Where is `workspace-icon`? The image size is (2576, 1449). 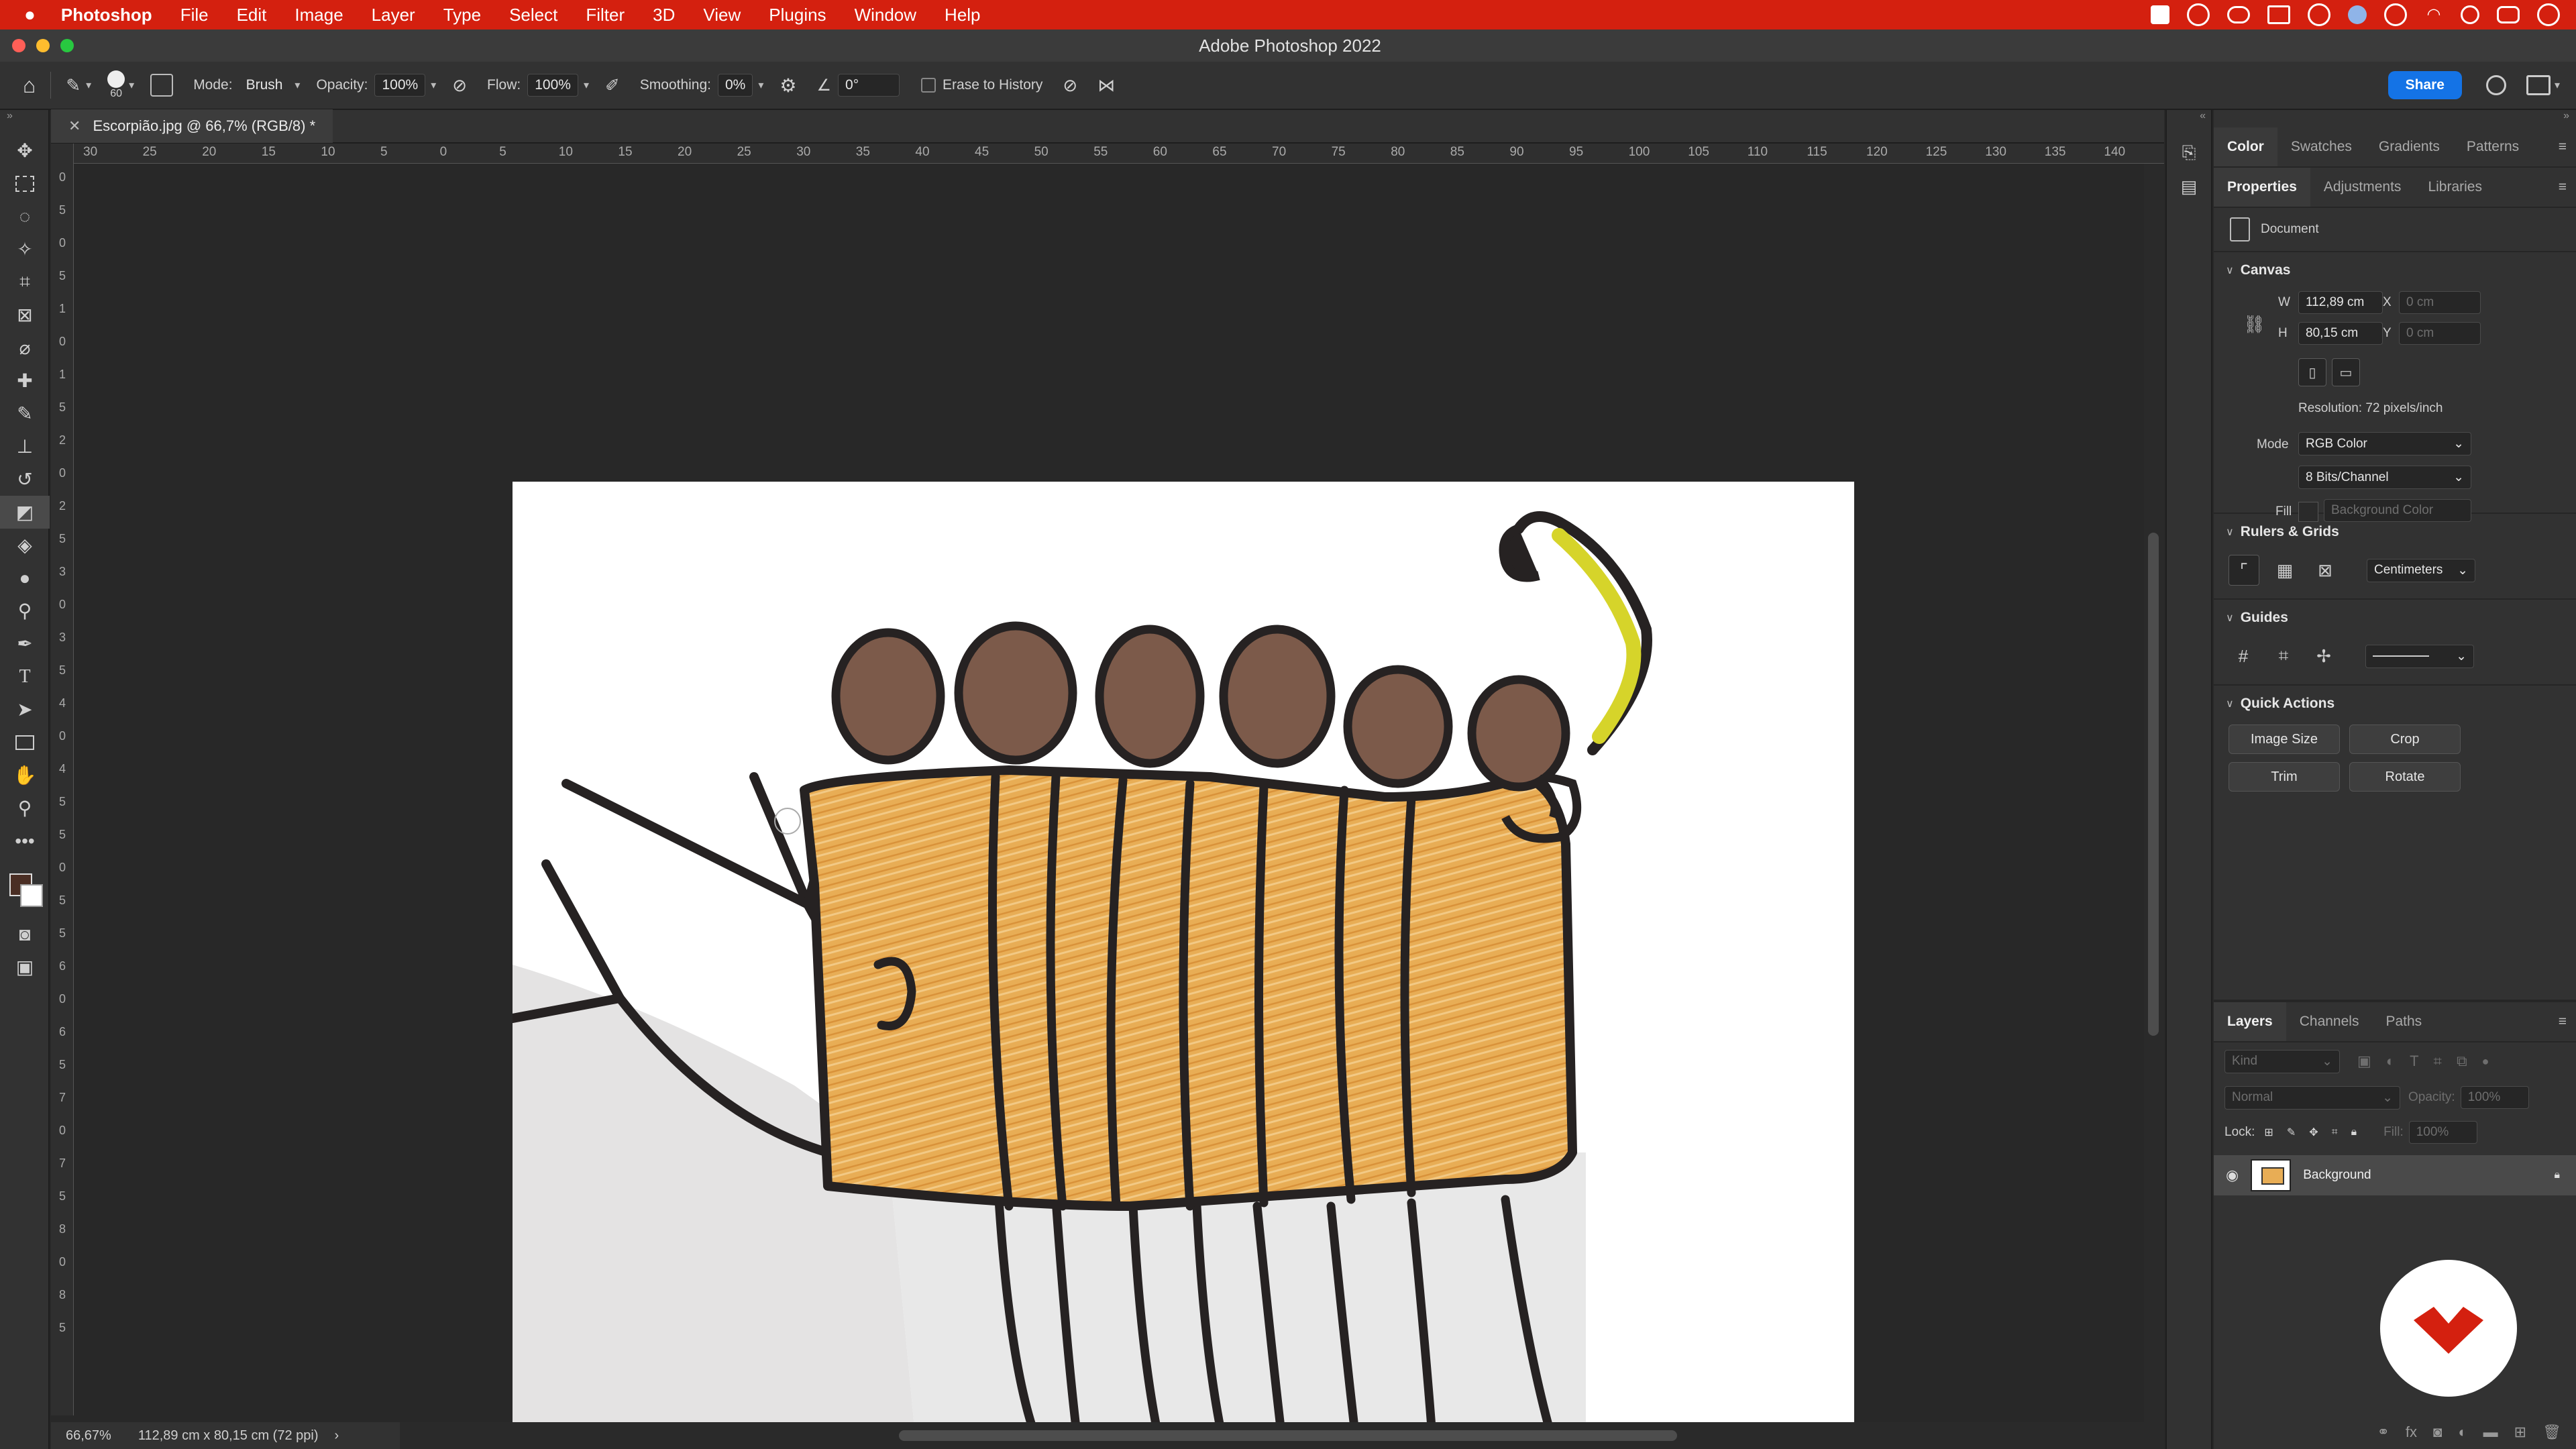
workspace-icon is located at coordinates (2538, 85).